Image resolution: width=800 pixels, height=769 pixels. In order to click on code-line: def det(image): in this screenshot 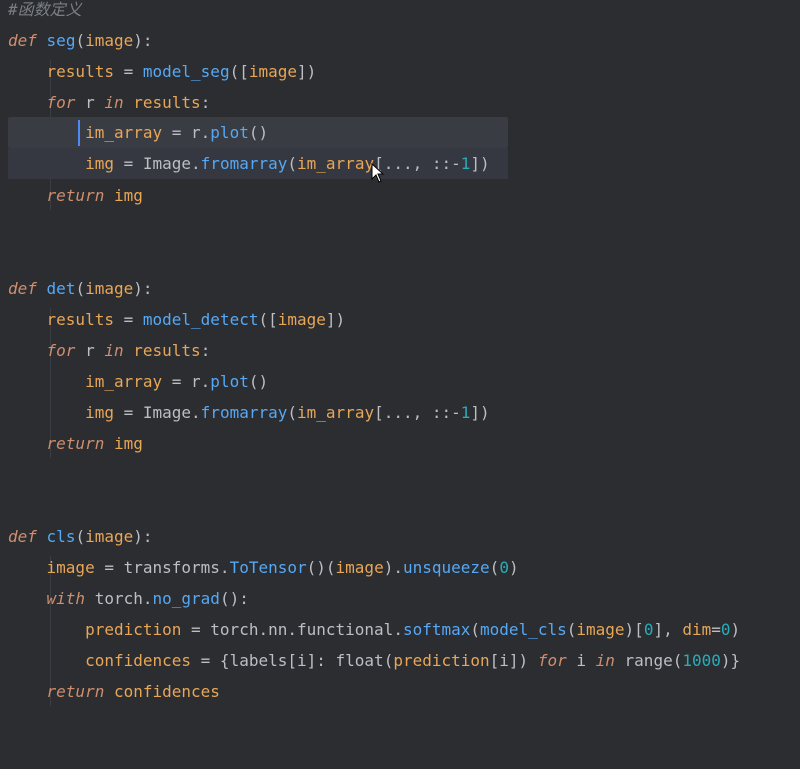, I will do `click(76, 288)`.